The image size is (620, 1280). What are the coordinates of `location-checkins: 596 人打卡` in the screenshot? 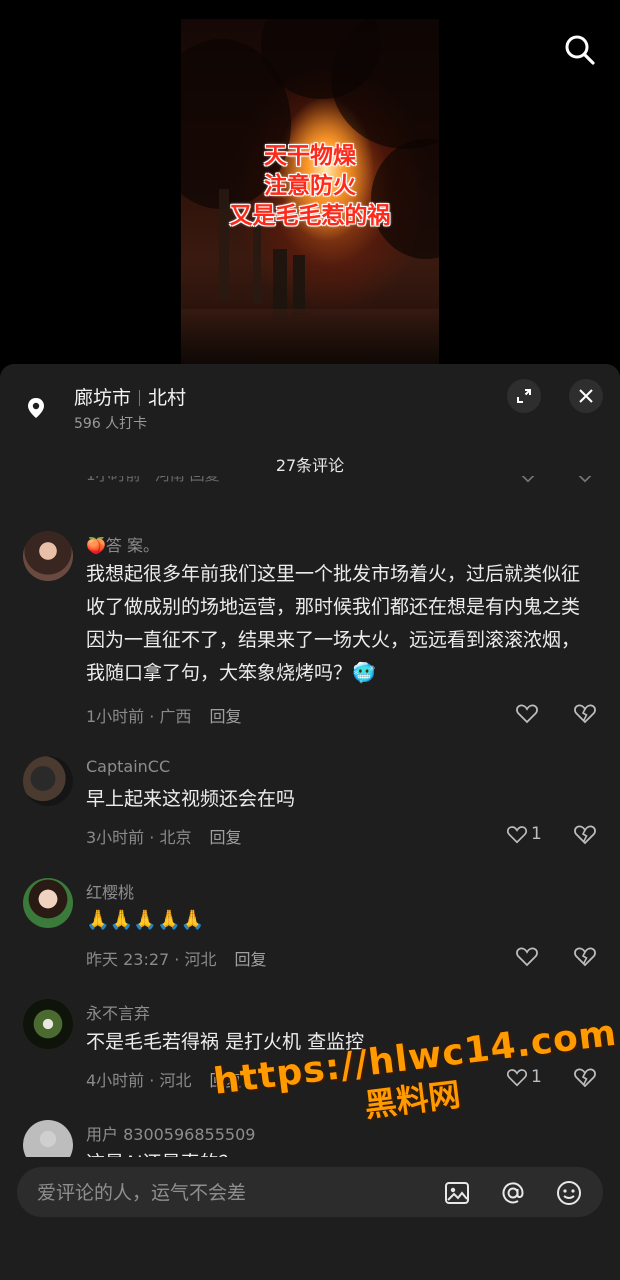 It's located at (111, 424).